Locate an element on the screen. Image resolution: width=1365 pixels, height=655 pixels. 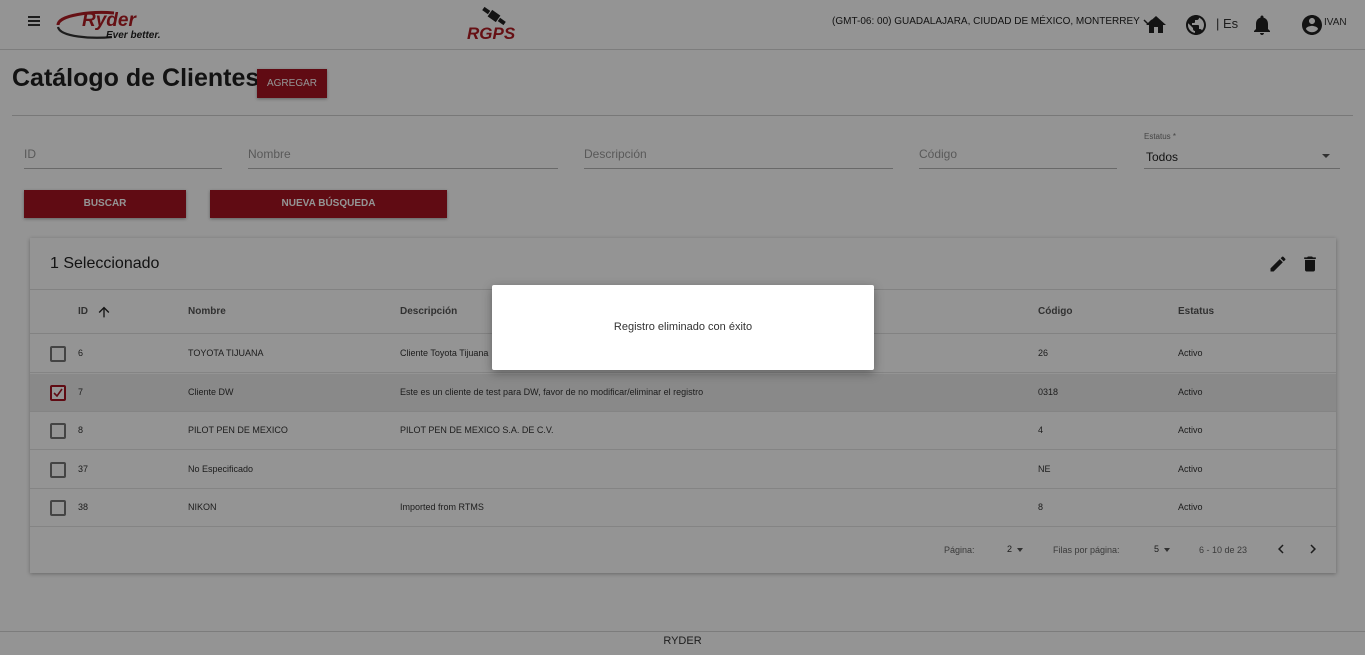
success-dialog: Registro eliminado con éxito is located at coordinates (683, 327).